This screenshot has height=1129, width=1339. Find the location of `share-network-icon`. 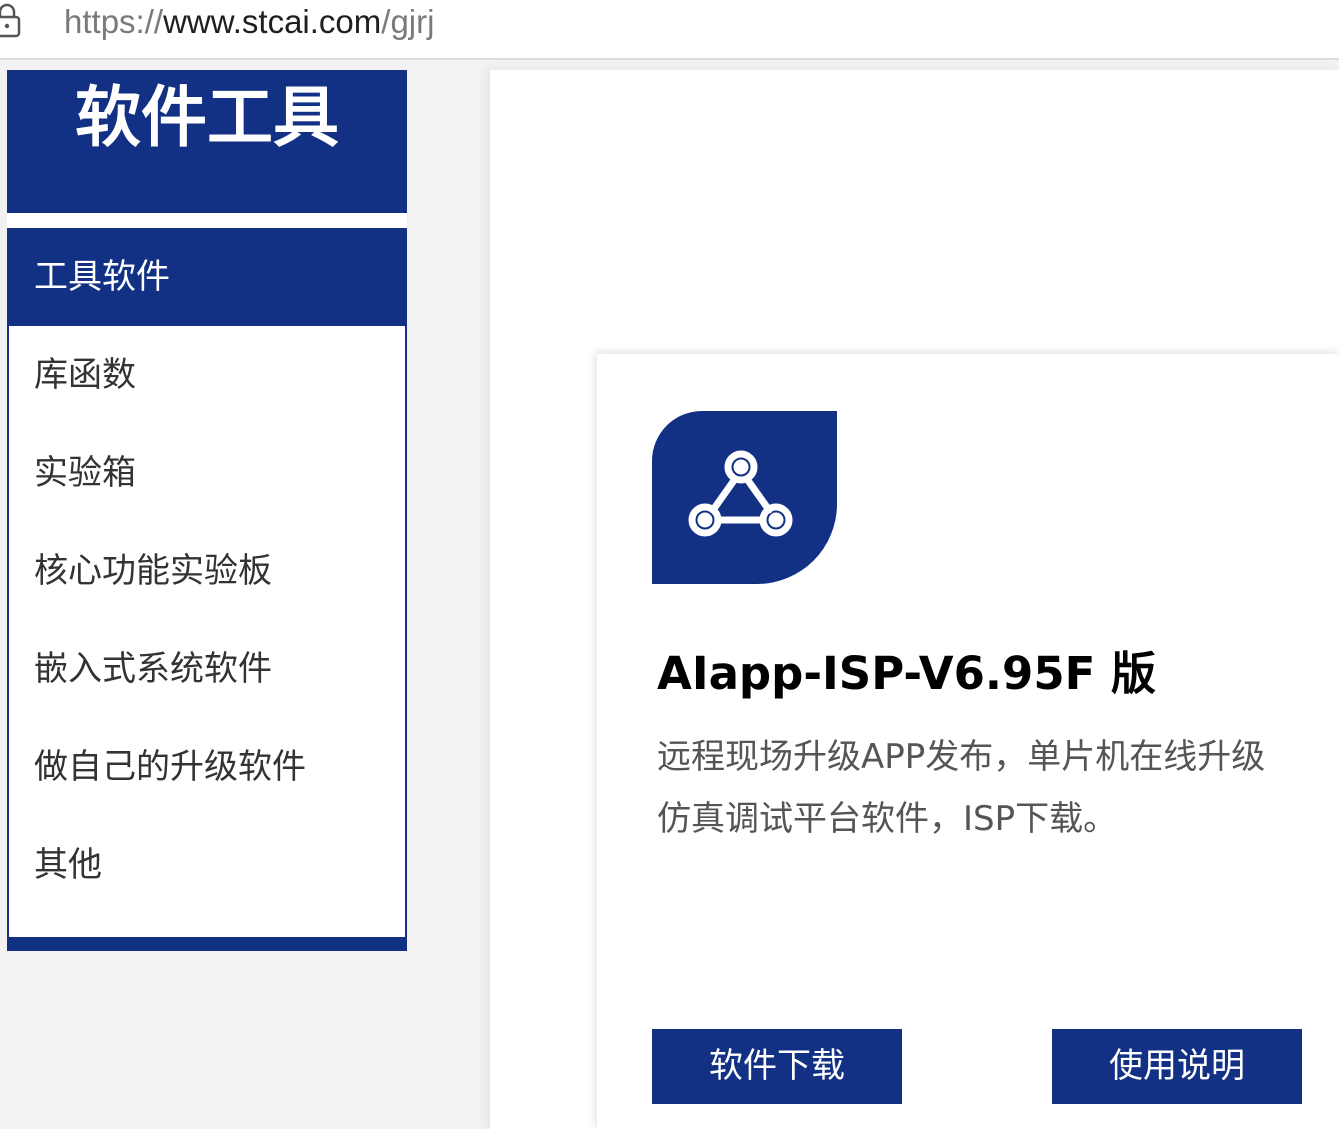

share-network-icon is located at coordinates (740, 493).